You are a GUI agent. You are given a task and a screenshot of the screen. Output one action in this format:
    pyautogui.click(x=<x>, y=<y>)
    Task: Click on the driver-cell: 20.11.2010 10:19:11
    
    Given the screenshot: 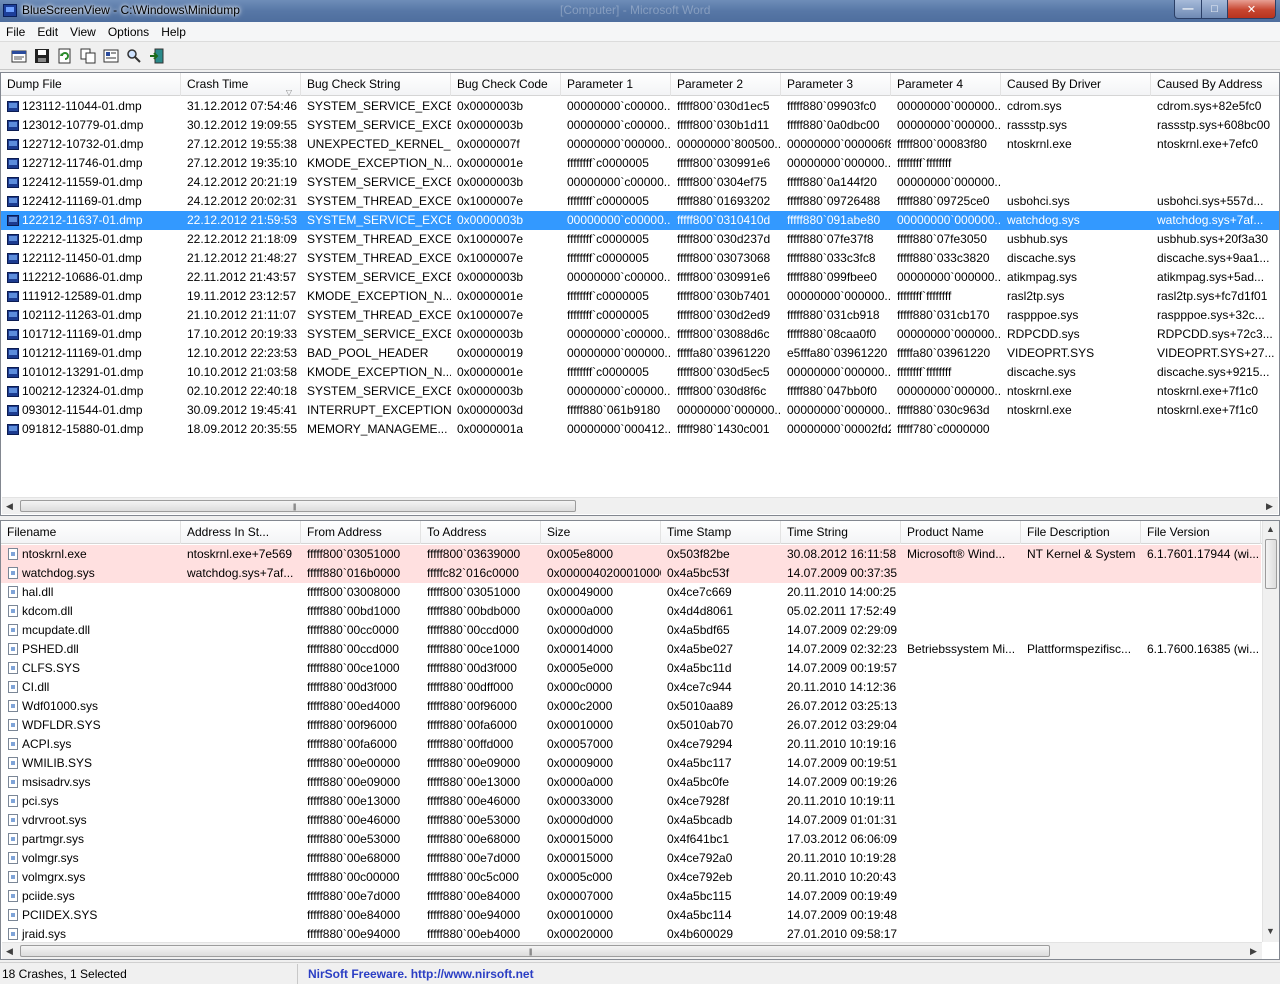 What is the action you would take?
    pyautogui.click(x=841, y=801)
    